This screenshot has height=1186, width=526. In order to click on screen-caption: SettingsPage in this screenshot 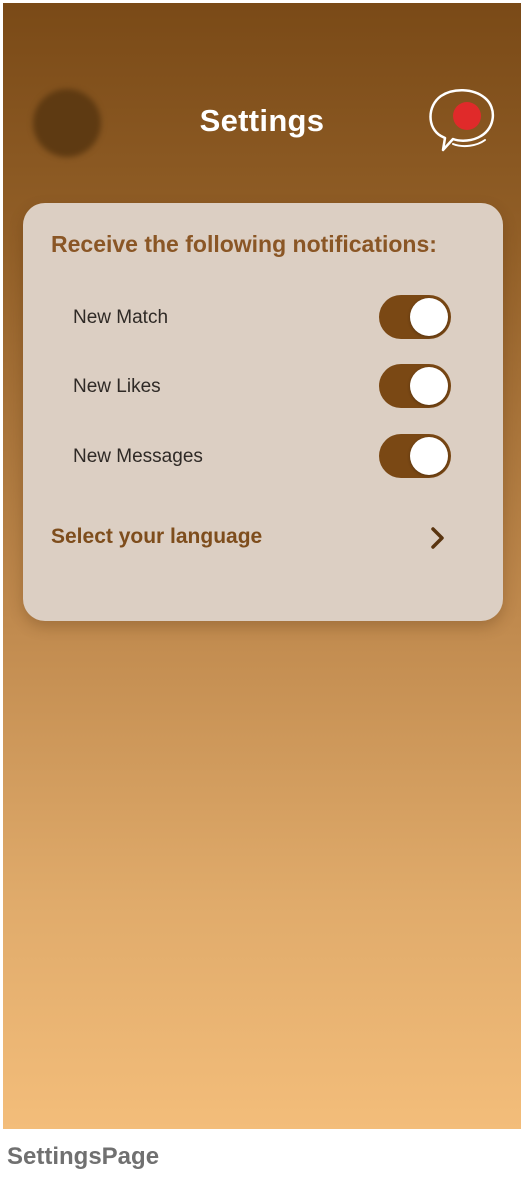, I will do `click(83, 1156)`.